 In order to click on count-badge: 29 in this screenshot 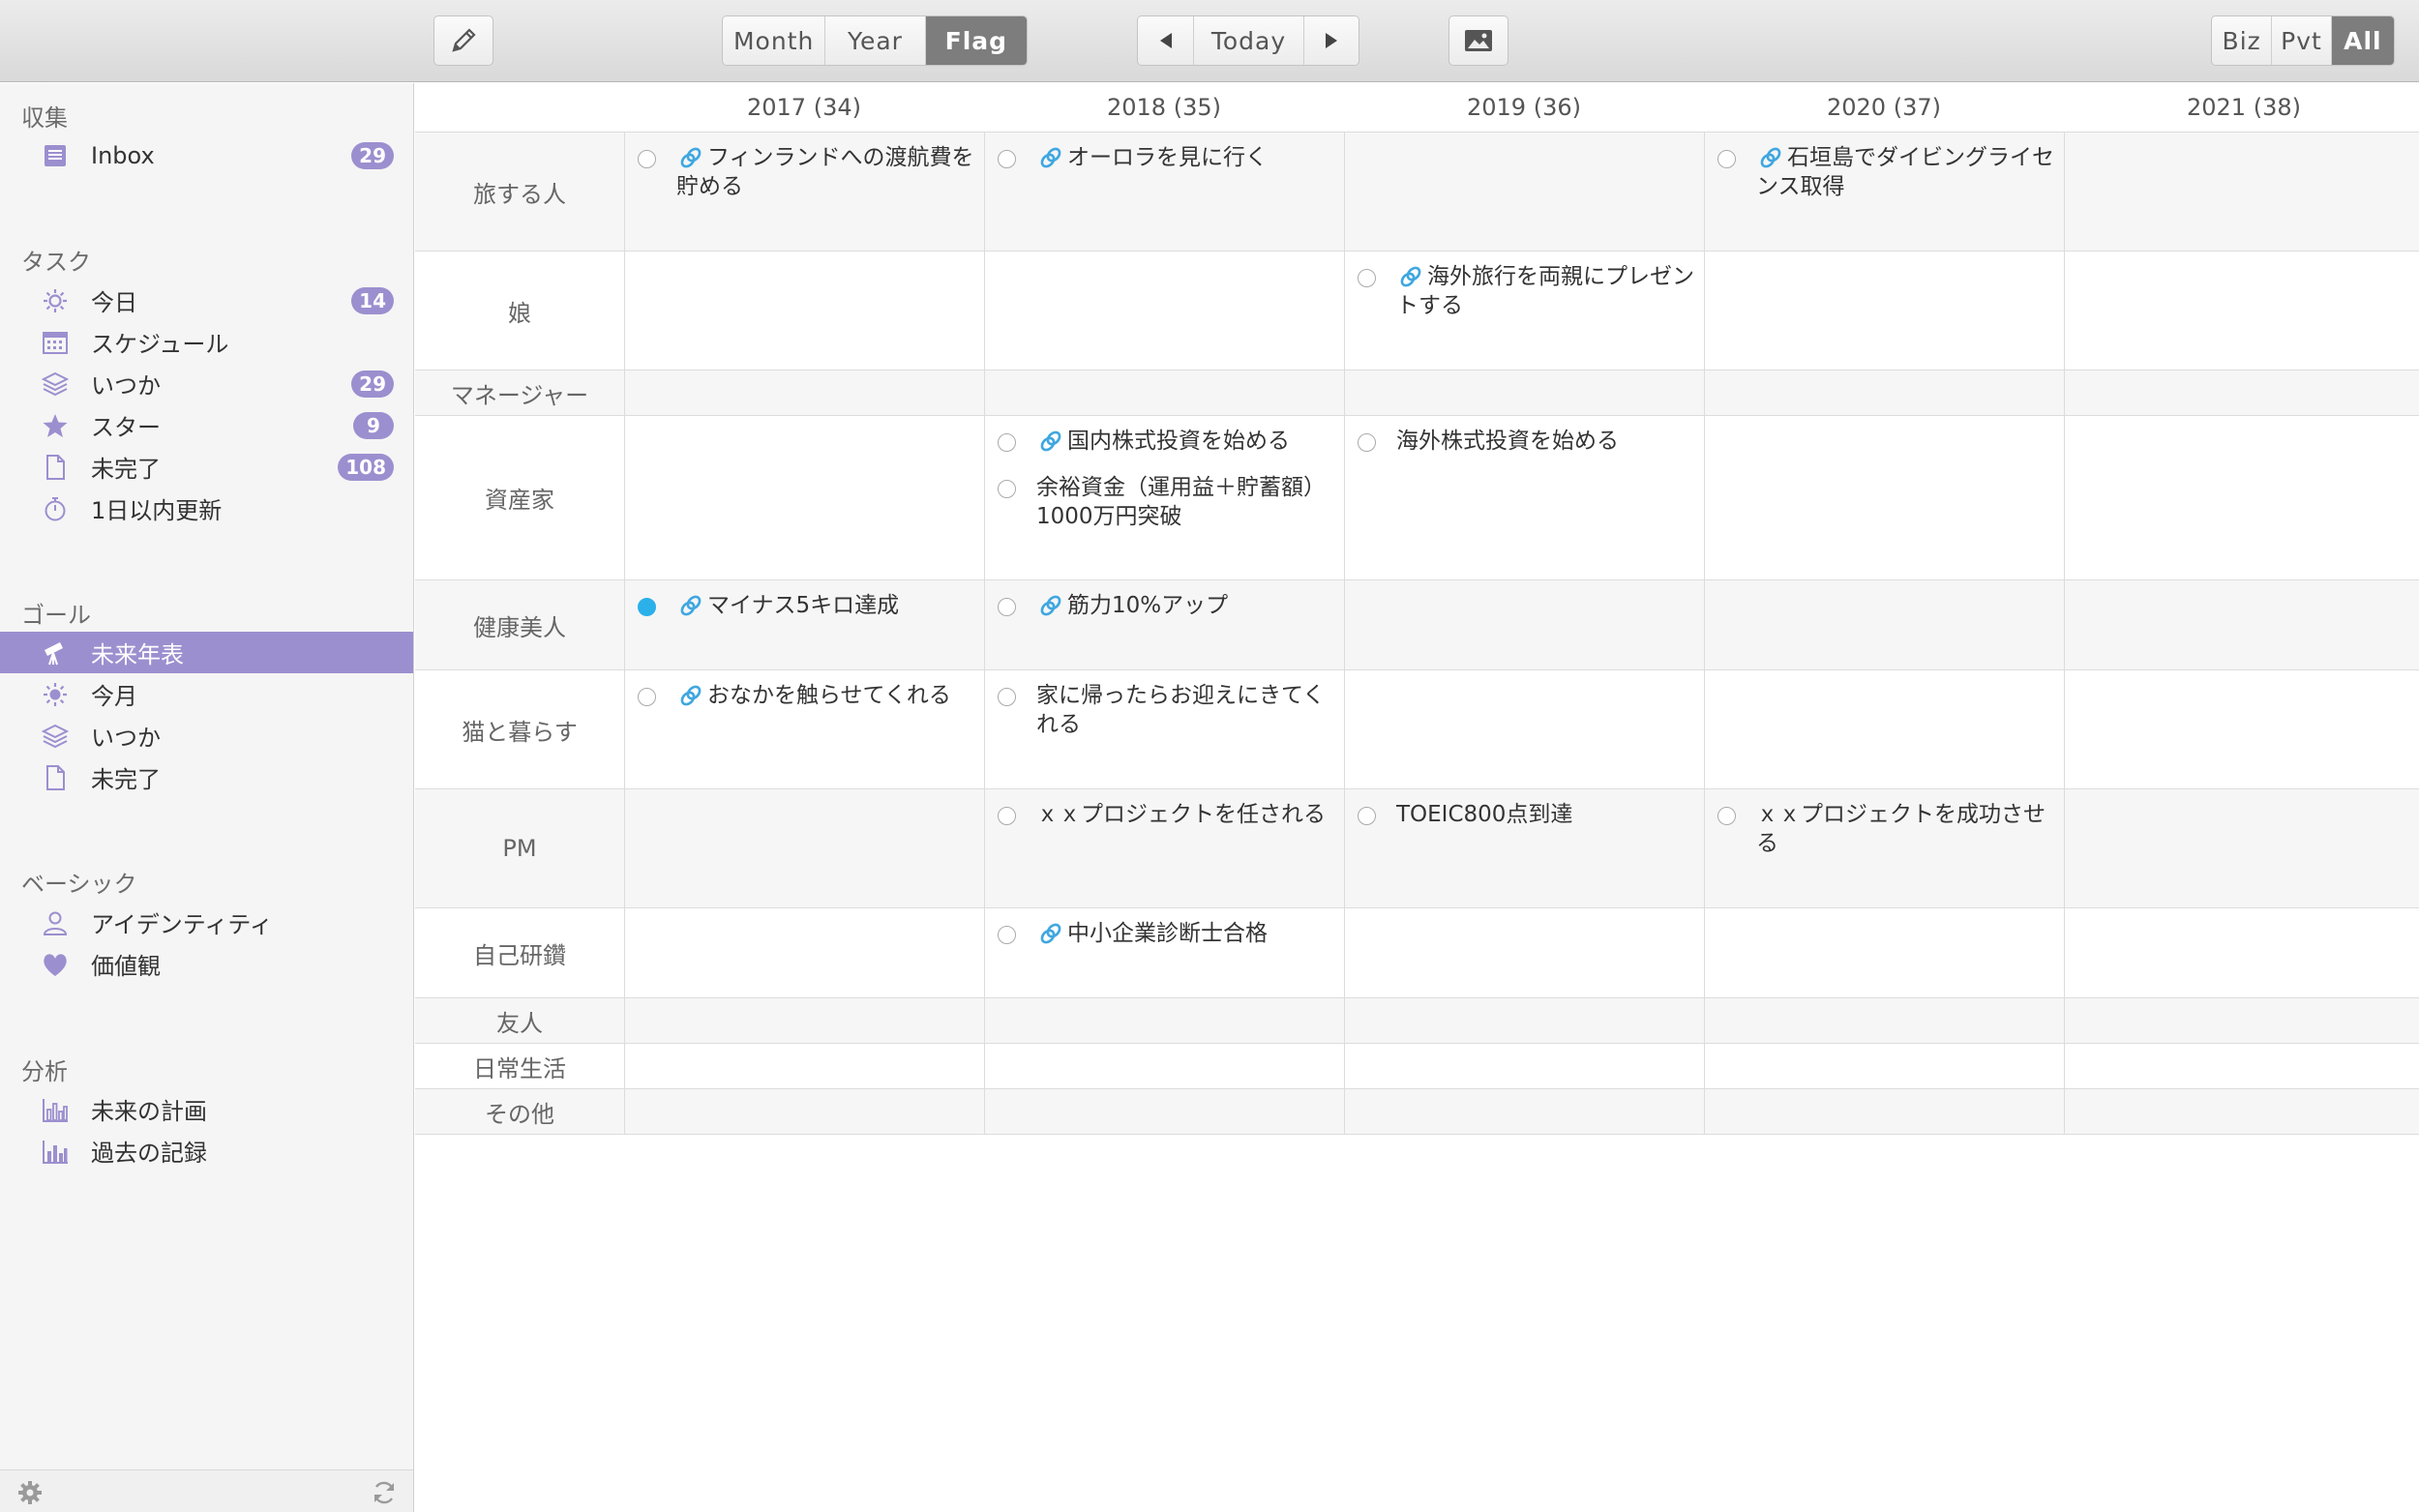, I will do `click(373, 385)`.